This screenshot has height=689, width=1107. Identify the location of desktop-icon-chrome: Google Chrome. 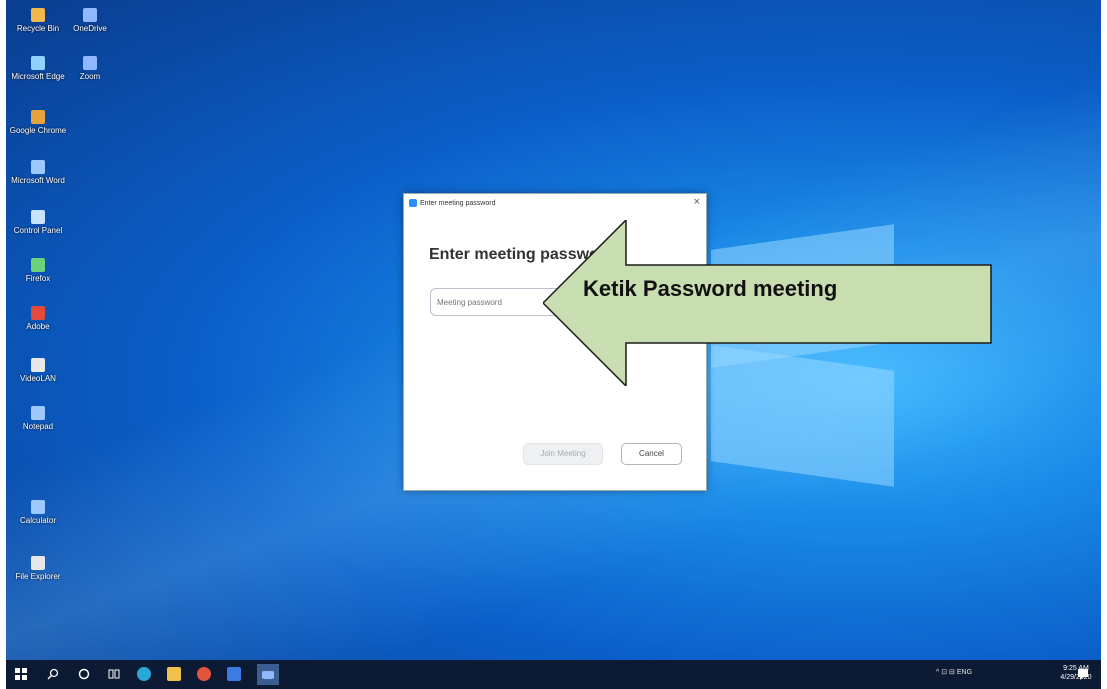
(38, 122).